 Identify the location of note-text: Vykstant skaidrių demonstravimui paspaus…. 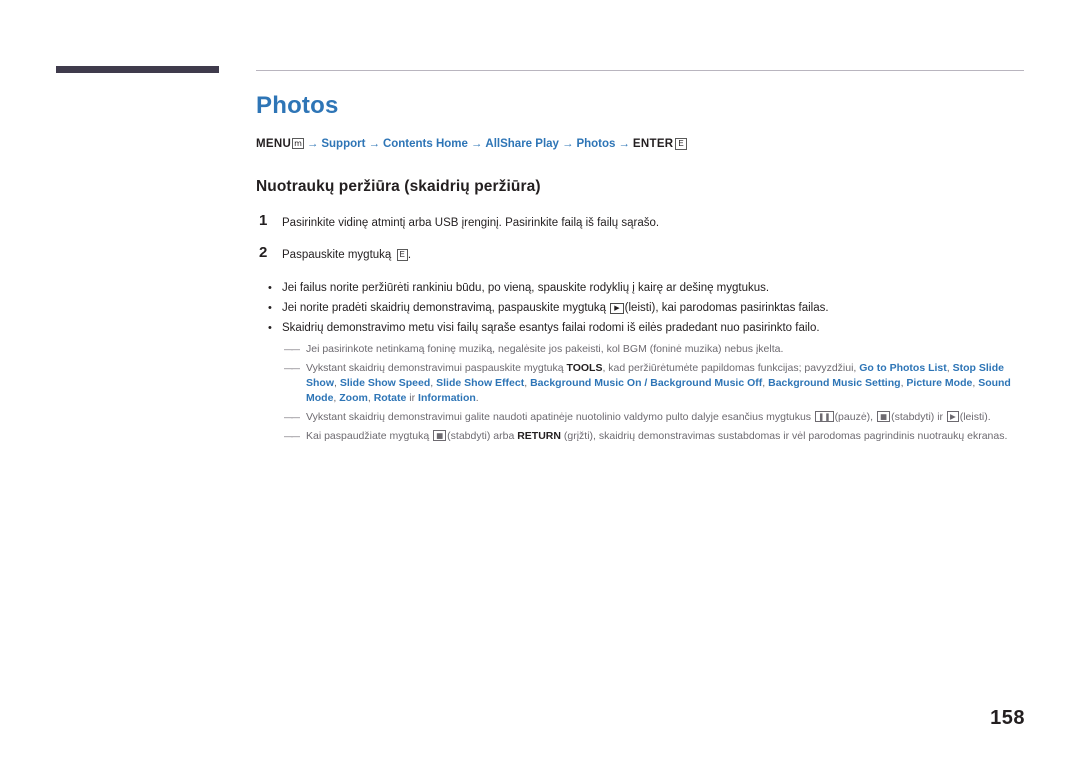
(436, 368).